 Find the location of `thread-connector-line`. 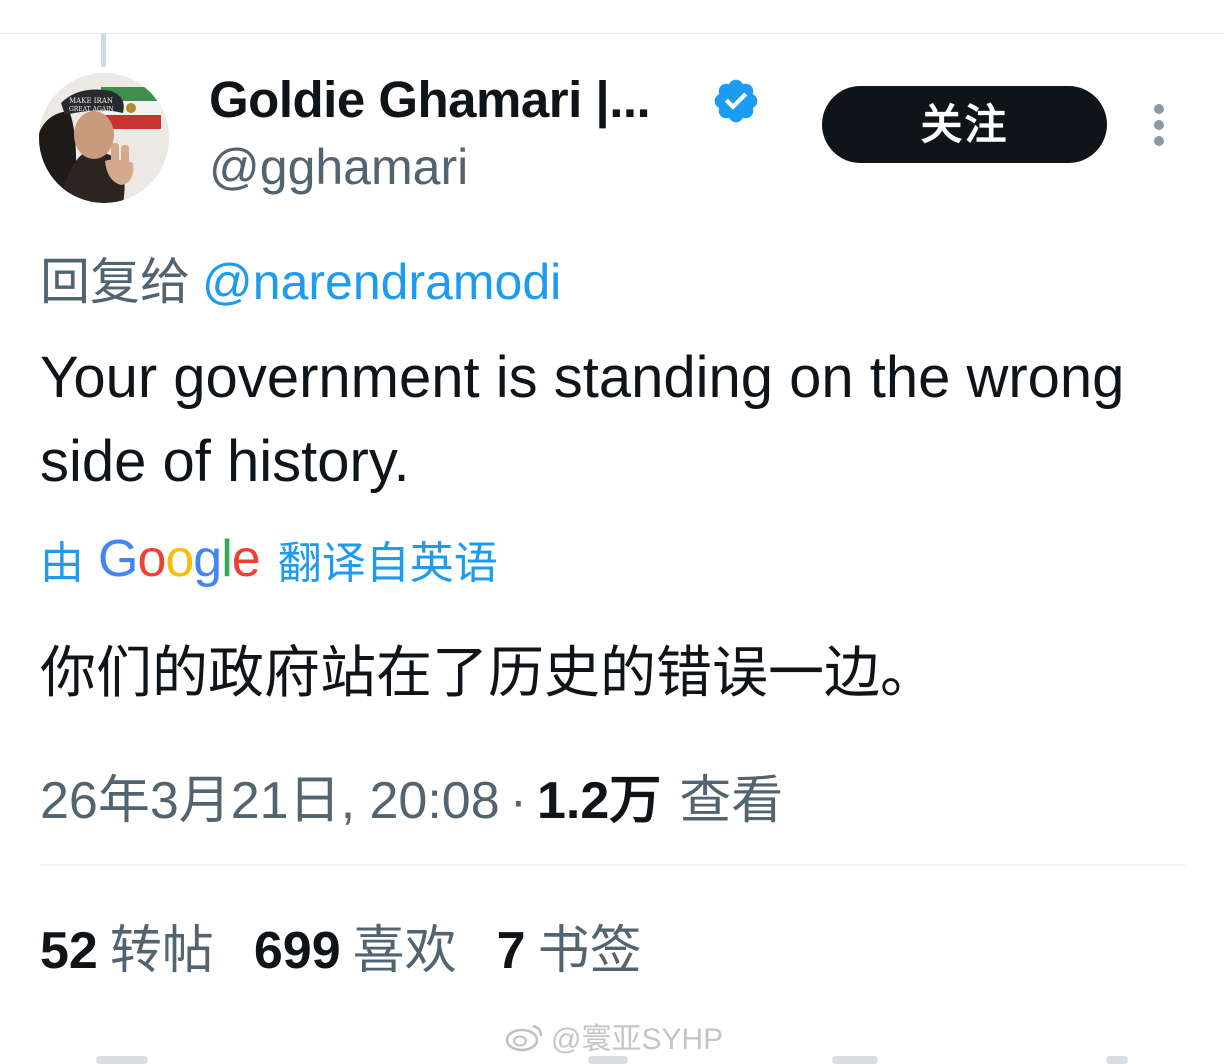

thread-connector-line is located at coordinates (103, 50).